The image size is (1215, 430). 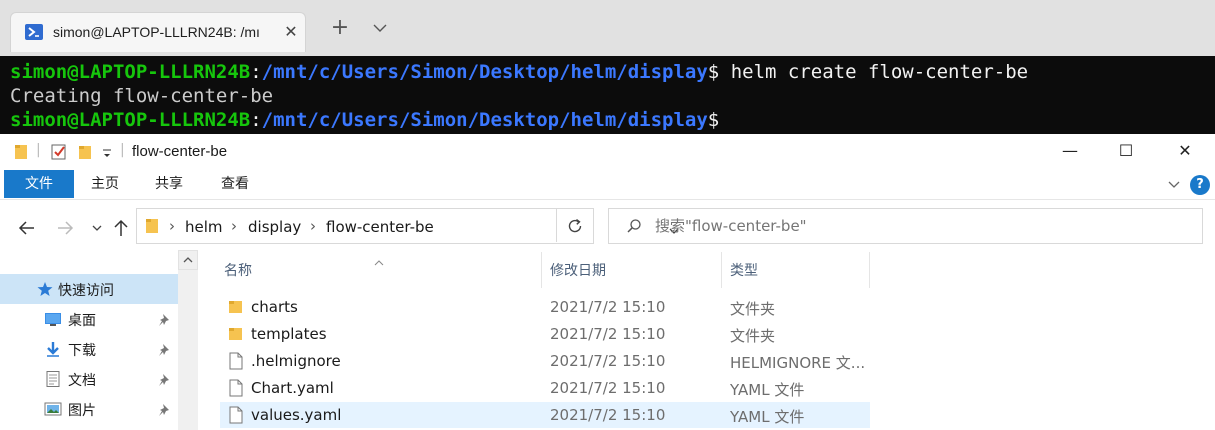 I want to click on nav-item-label: 图片, so click(x=82, y=411).